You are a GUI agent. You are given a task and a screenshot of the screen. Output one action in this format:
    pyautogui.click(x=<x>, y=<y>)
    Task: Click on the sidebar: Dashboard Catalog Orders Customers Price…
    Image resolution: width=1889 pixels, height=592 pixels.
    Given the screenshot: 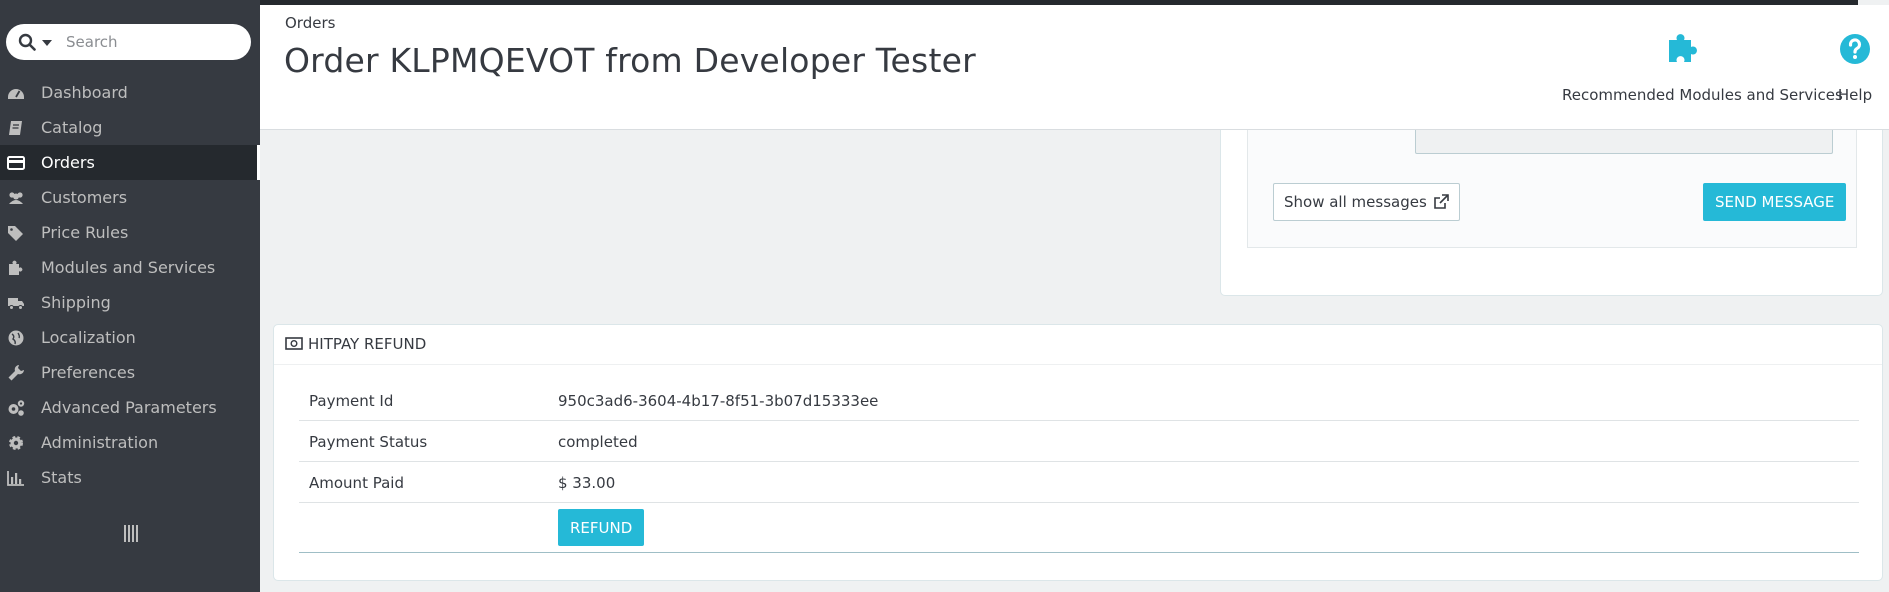 What is the action you would take?
    pyautogui.click(x=130, y=296)
    